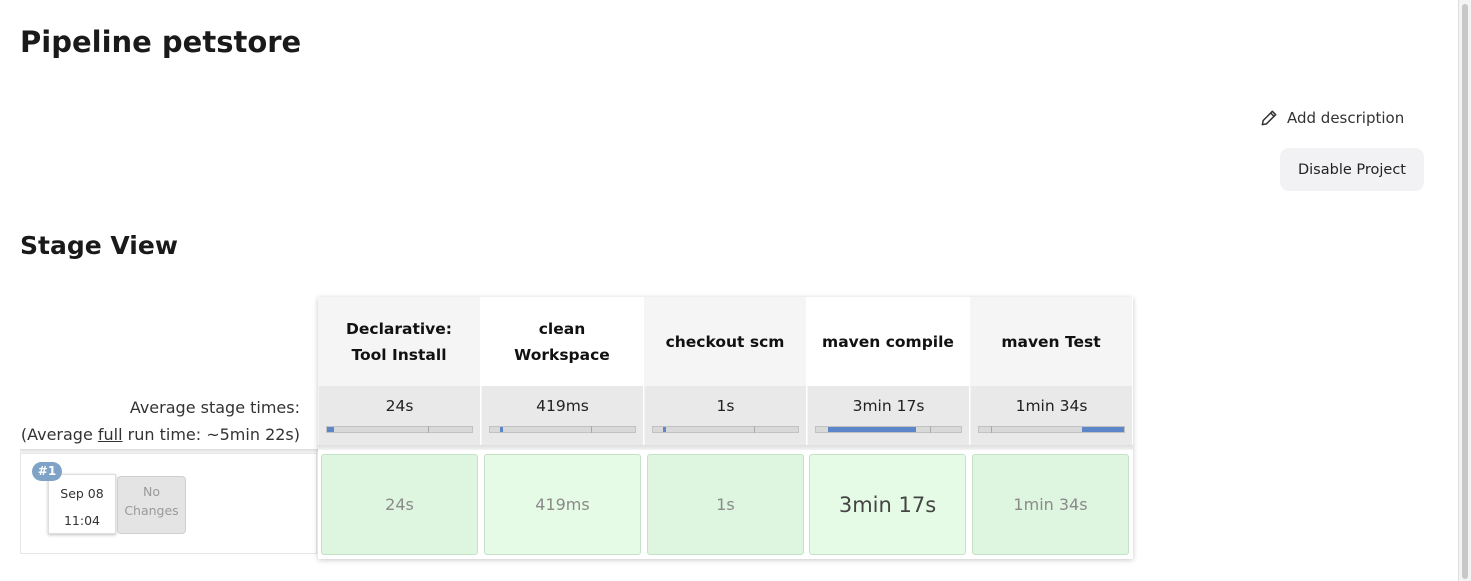  I want to click on add-description-label: Add description, so click(1346, 118).